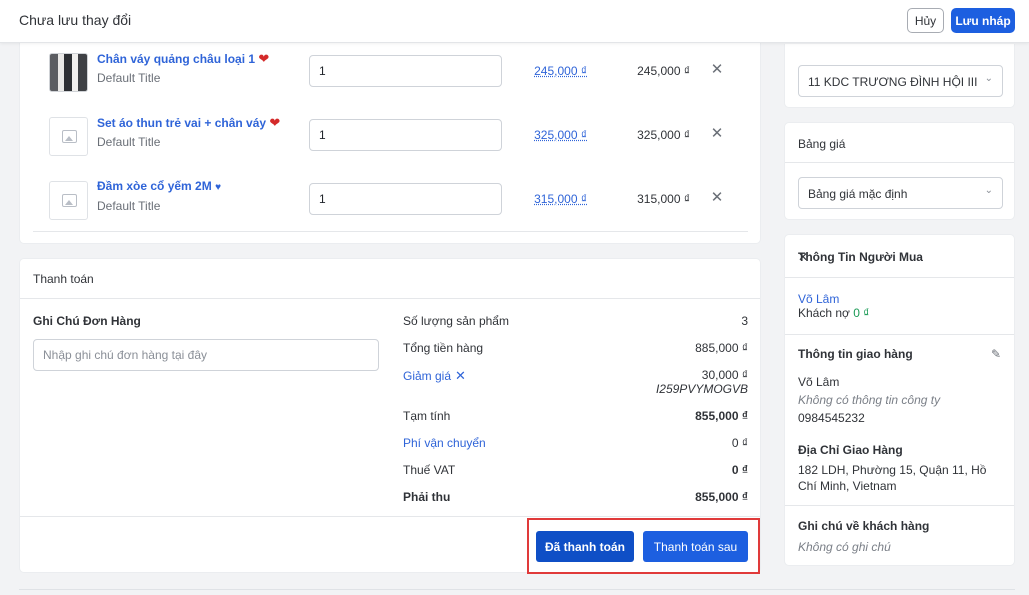 The image size is (1029, 595). I want to click on summary-row-subtotal: Tổng tiền hàng 885,000 ₫, so click(575, 350).